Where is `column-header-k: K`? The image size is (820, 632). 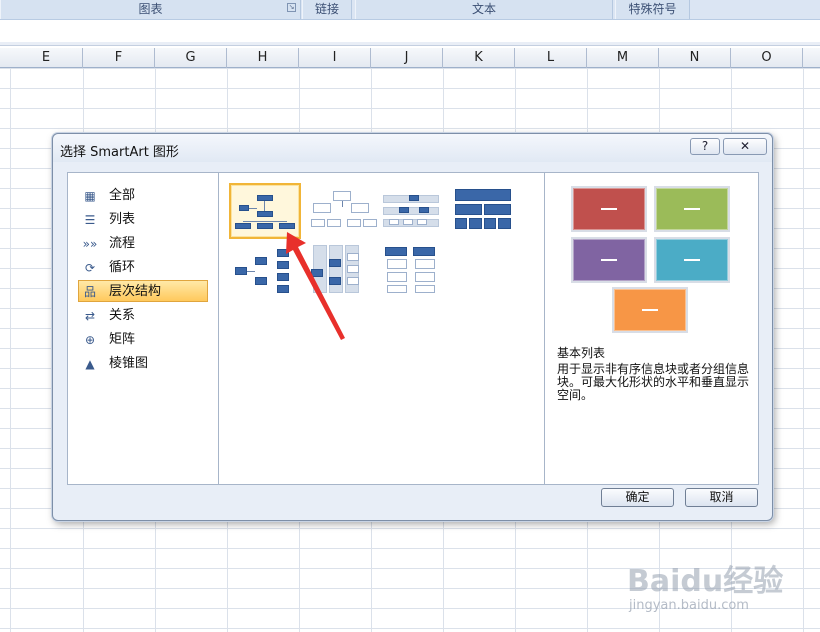 column-header-k: K is located at coordinates (479, 58).